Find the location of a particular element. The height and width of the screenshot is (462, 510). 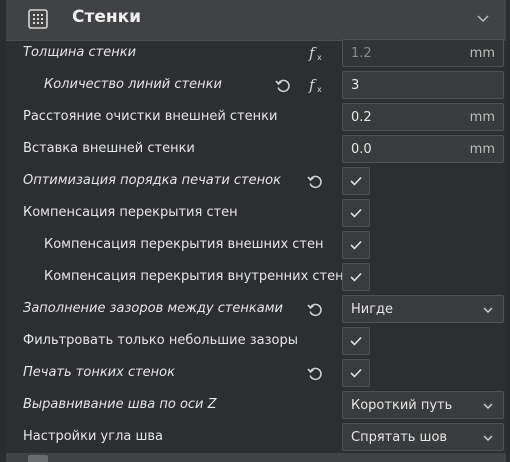

field-value: 0.2 is located at coordinates (361, 117).